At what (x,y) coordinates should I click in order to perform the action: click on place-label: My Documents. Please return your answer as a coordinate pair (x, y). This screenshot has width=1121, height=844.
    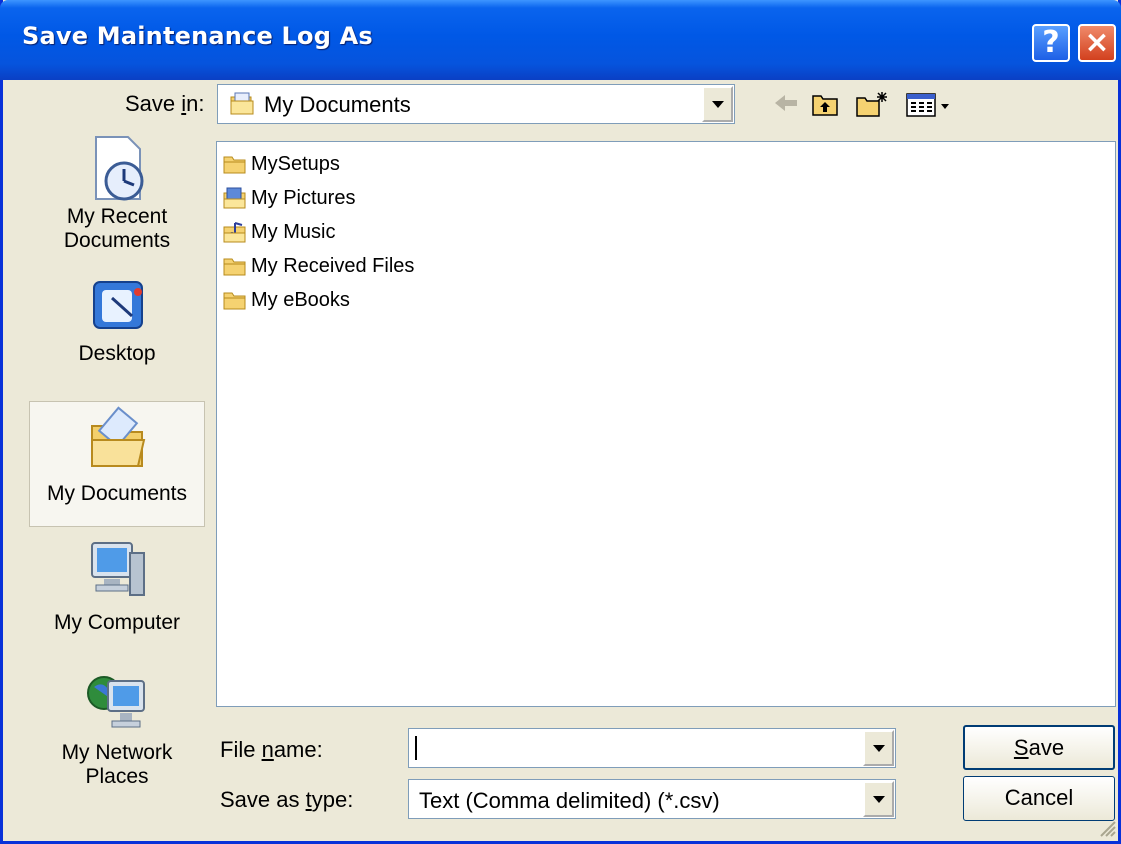
    Looking at the image, I should click on (117, 493).